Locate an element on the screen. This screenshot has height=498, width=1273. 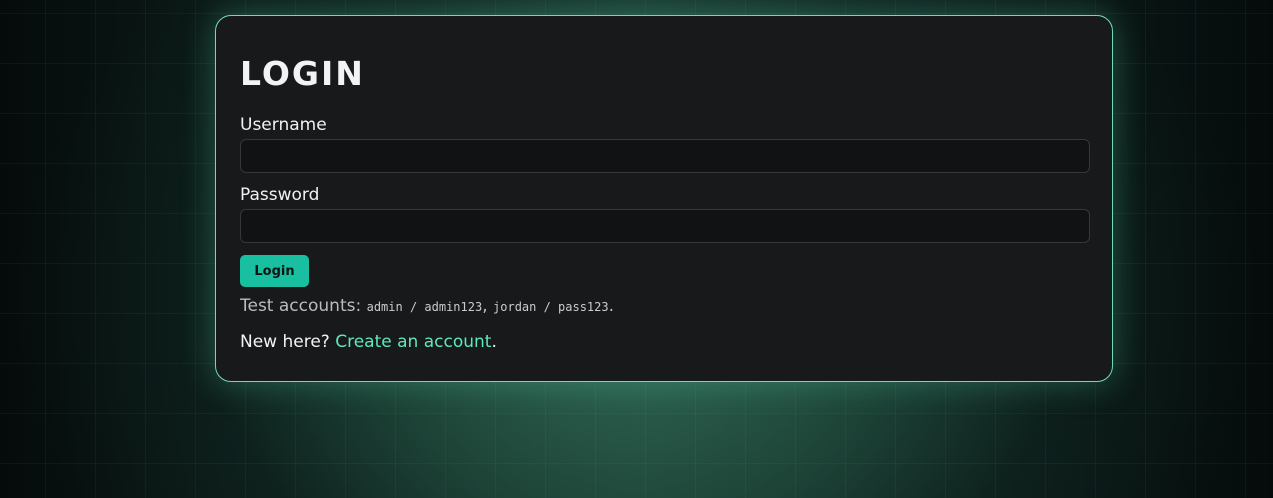
login-button: Login is located at coordinates (274, 271).